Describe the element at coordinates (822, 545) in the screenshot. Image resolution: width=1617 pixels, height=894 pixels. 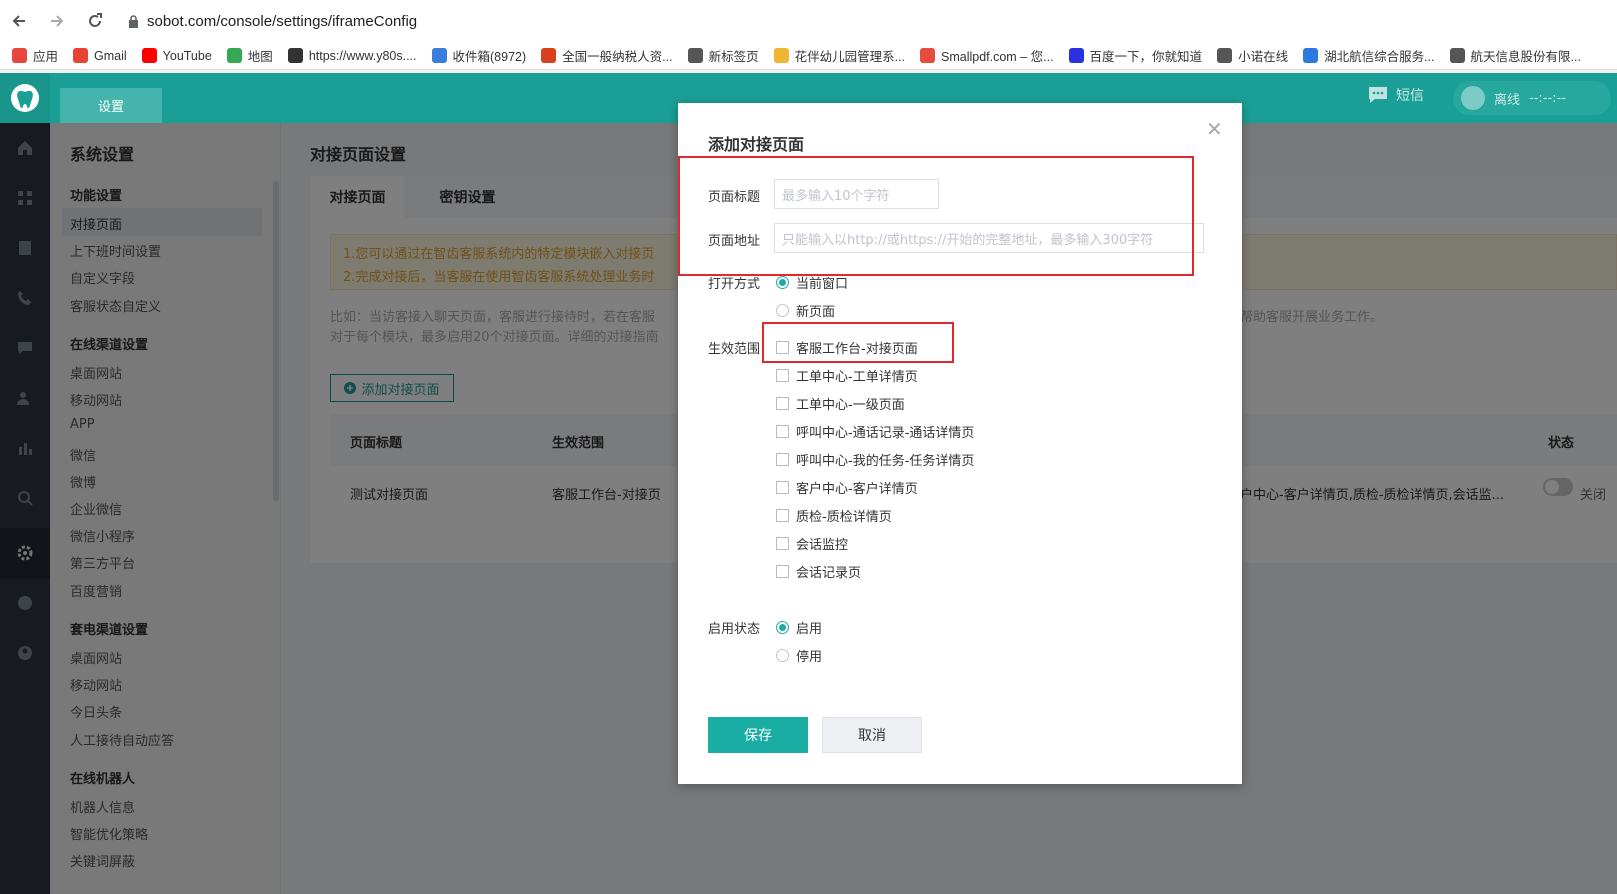
I see `option-label: 会话监控` at that location.